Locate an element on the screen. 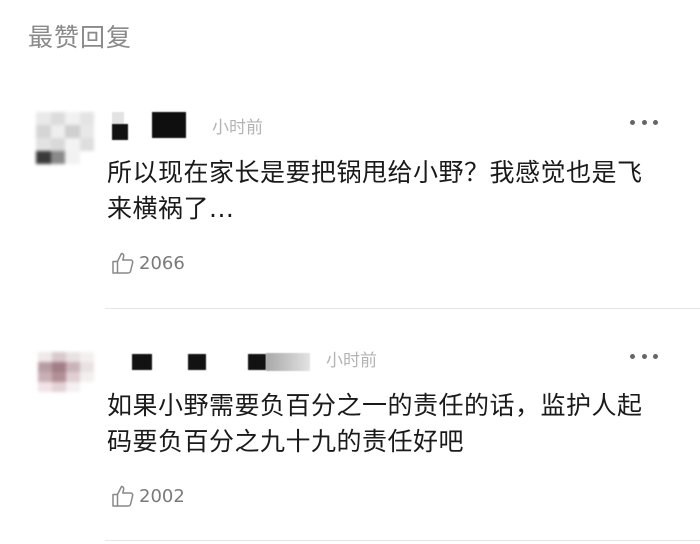  like-button: 2002 is located at coordinates (147, 496).